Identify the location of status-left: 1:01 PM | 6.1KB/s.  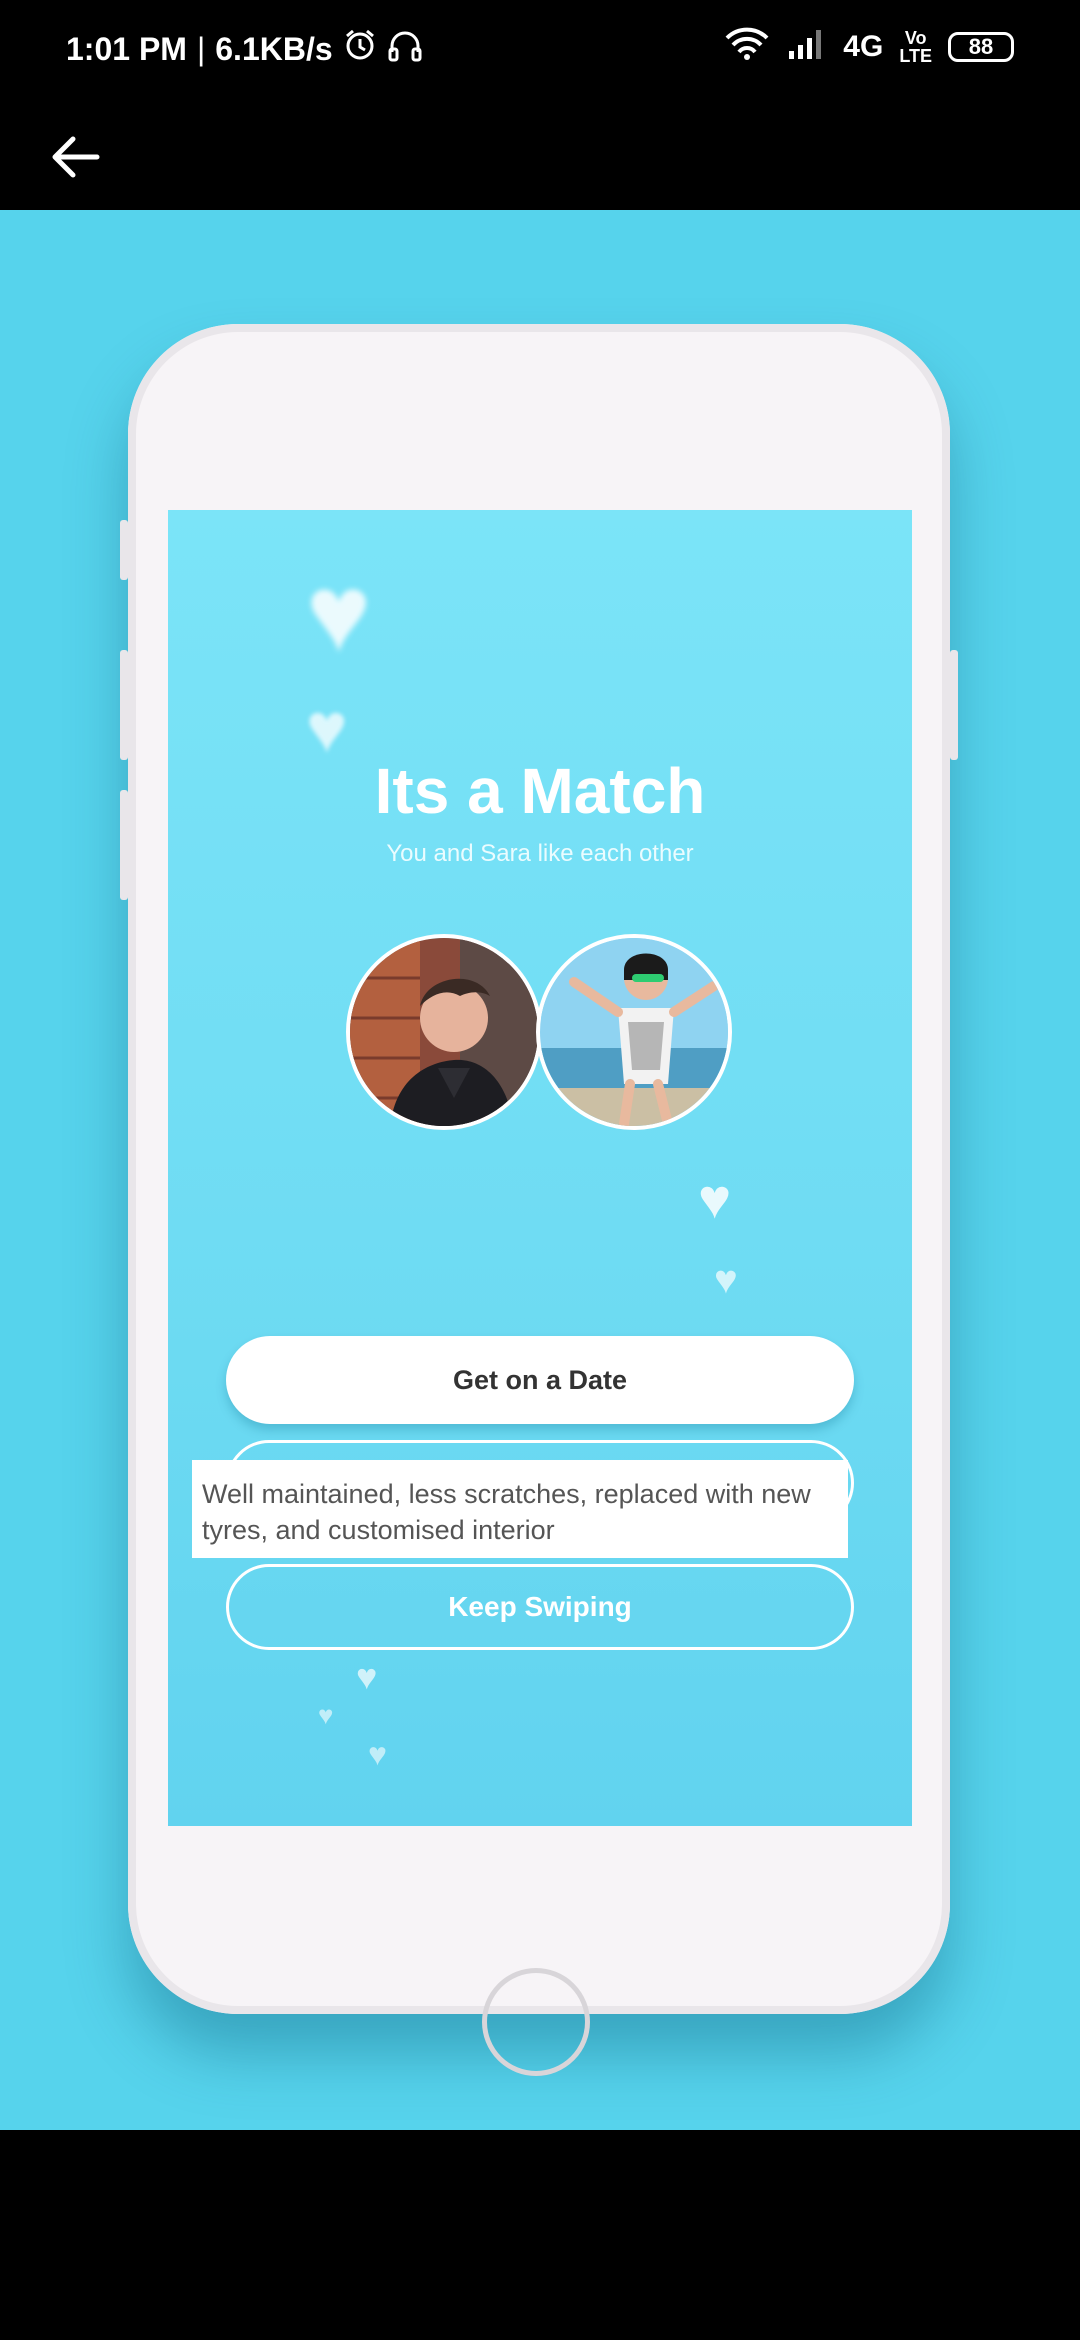
(244, 49).